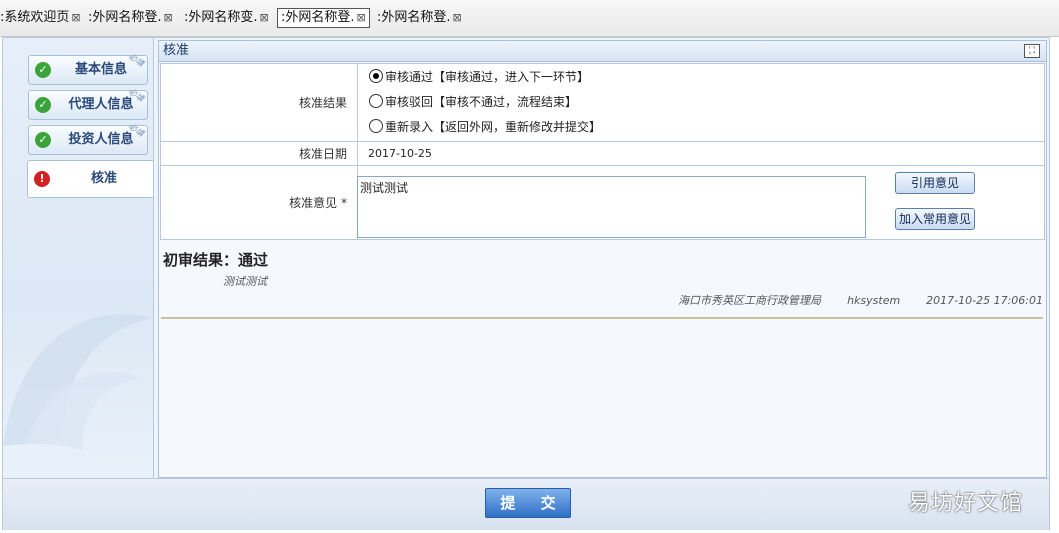 This screenshot has height=533, width=1059. Describe the element at coordinates (874, 300) in the screenshot. I see `review-user: hksystem` at that location.